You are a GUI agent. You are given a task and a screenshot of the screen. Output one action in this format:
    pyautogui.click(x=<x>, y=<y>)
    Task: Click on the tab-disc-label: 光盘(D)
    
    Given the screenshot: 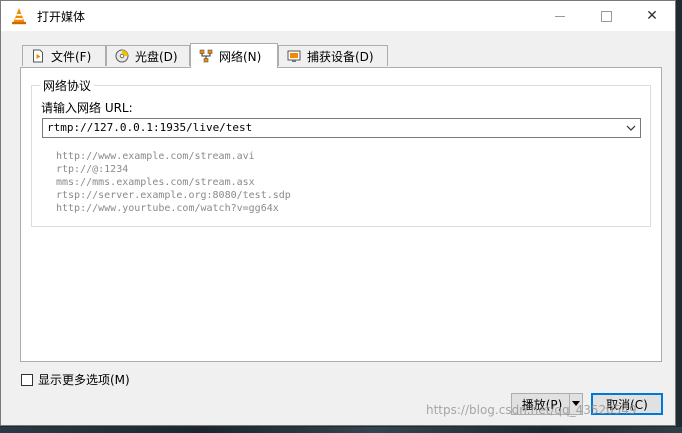 What is the action you would take?
    pyautogui.click(x=156, y=56)
    